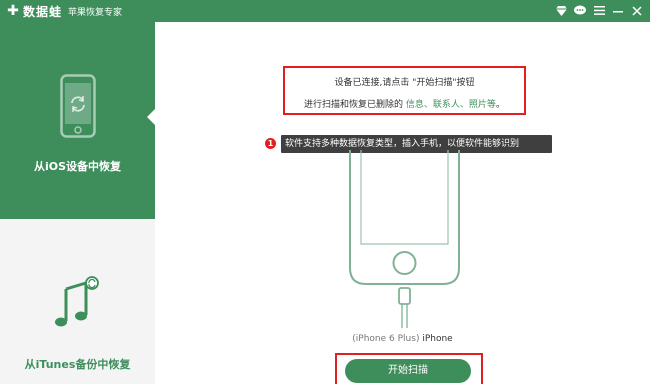 This screenshot has width=650, height=384. Describe the element at coordinates (78, 107) in the screenshot. I see `phone-sync-icon` at that location.